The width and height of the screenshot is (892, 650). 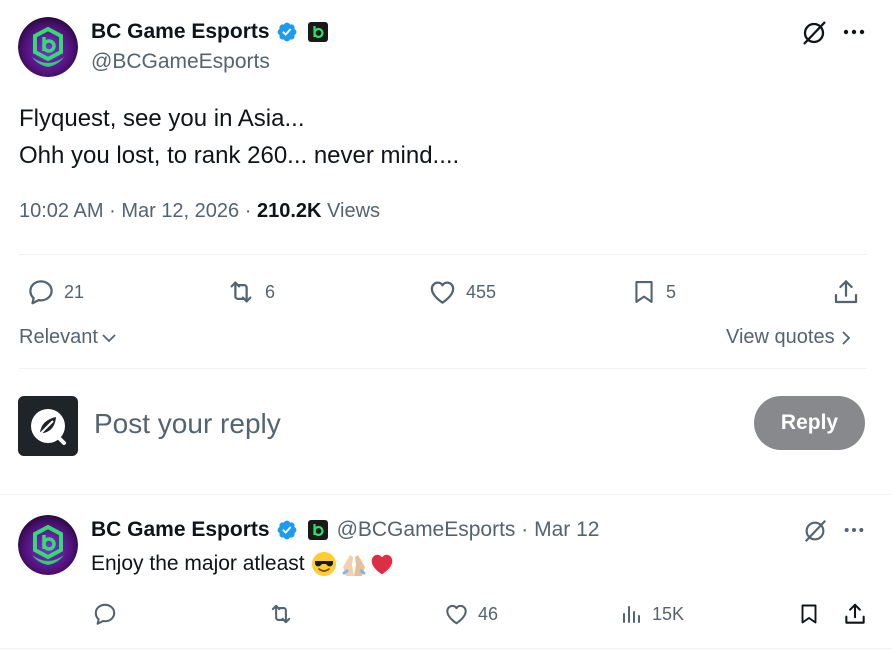 I want to click on reply-text-content: Enjoy the major atleast, so click(x=198, y=563).